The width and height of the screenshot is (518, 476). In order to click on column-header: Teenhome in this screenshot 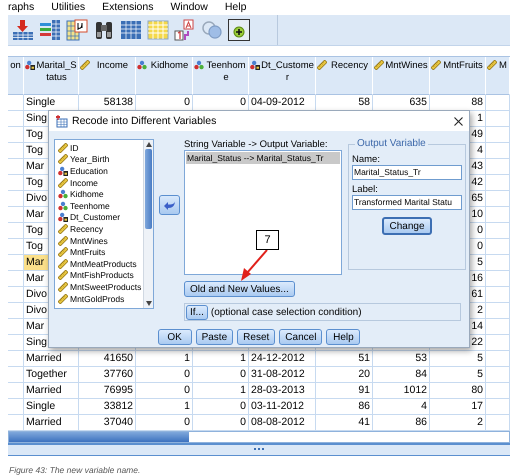, I will do `click(221, 76)`.